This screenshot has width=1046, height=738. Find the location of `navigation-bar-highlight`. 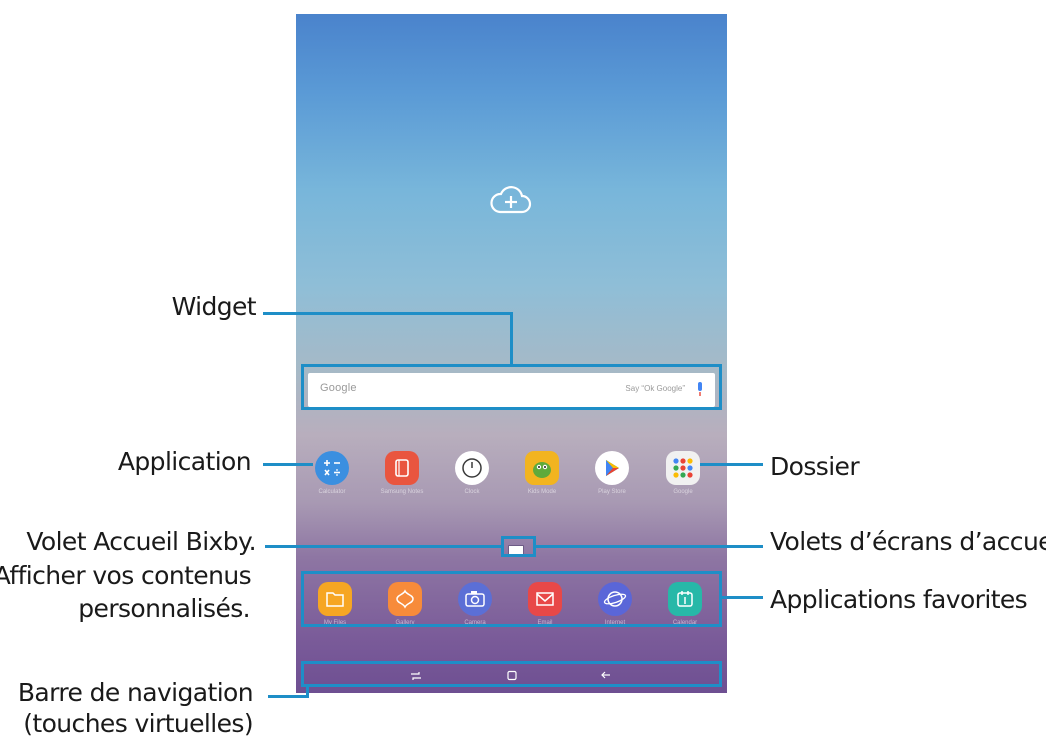

navigation-bar-highlight is located at coordinates (511, 674).